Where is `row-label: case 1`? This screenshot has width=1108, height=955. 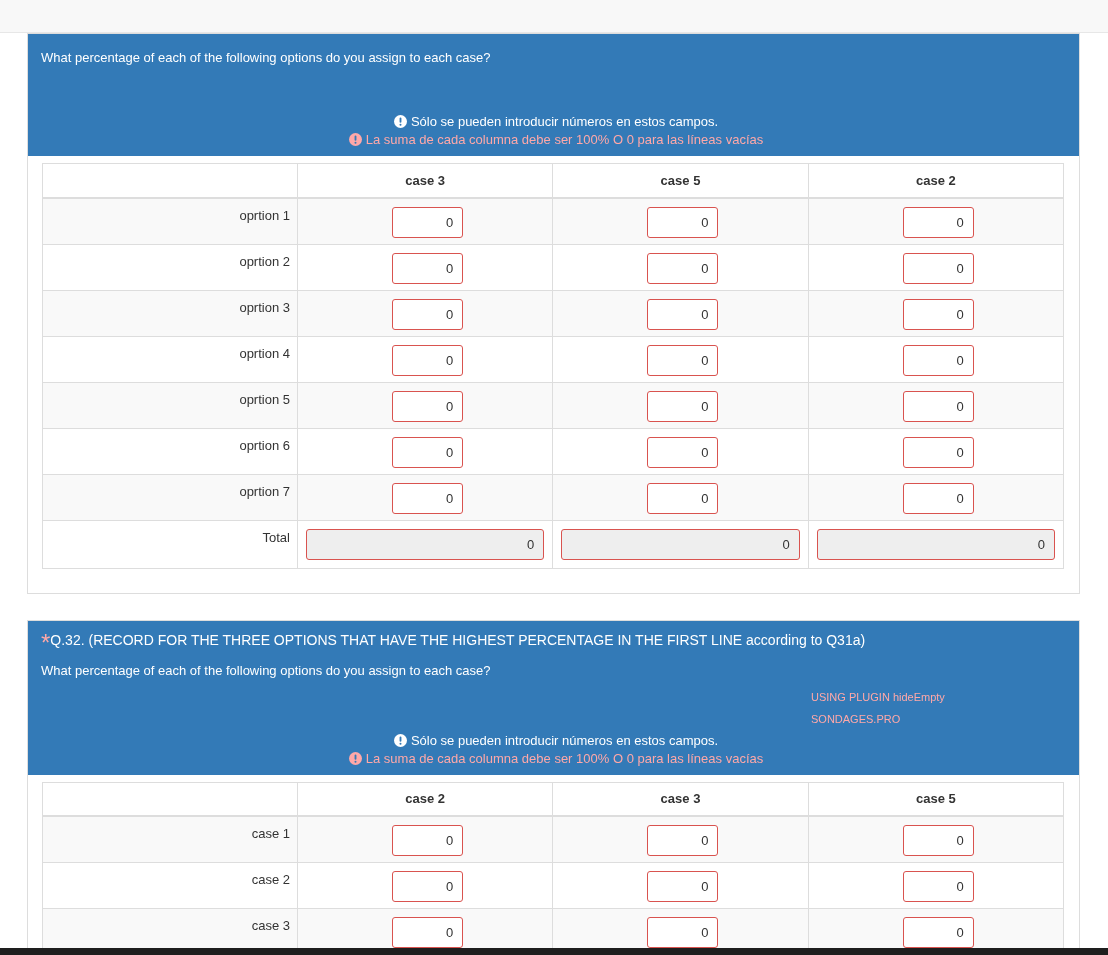
row-label: case 1 is located at coordinates (170, 839).